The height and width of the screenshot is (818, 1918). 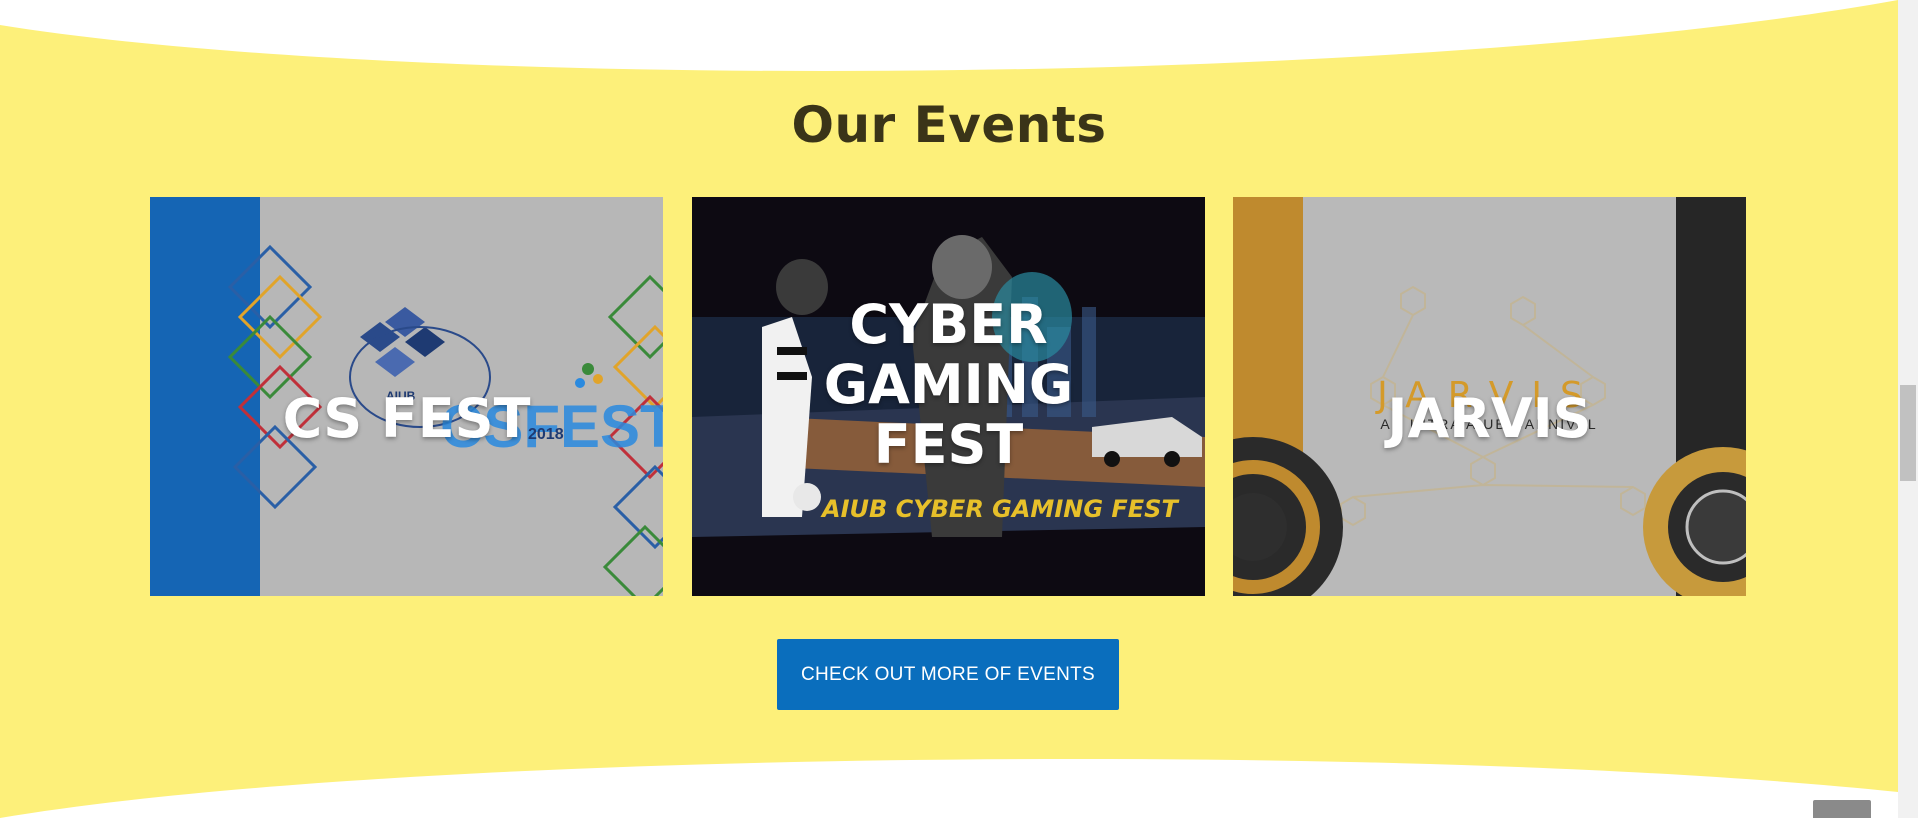 I want to click on event-card-cs-fest: CSFEST AIUB 2018 CS FEST, so click(x=406, y=396).